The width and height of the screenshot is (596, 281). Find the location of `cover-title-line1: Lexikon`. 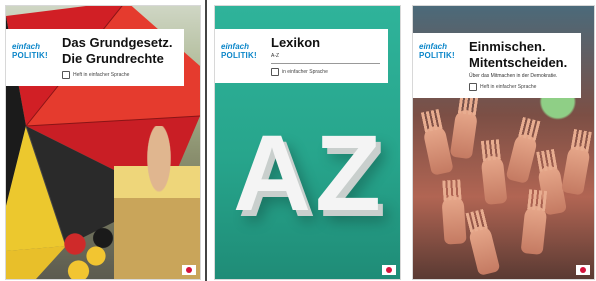

cover-title-line1: Lexikon is located at coordinates (296, 42).